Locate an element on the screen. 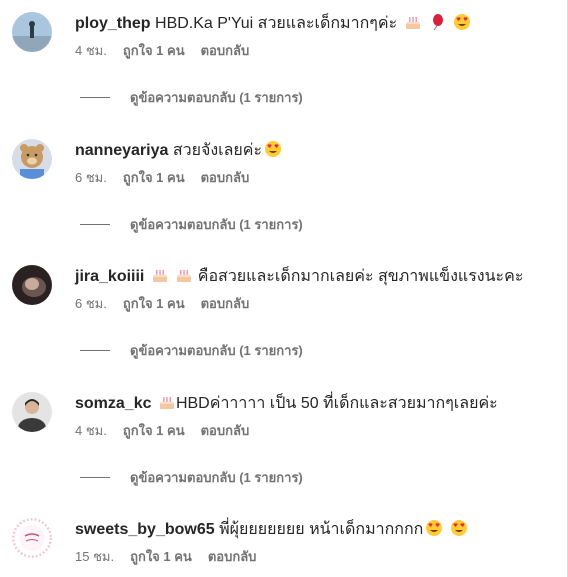  comment-text: คือสวยและเด็กมากเลยค่ะ สุขภาพแข็งแรงนะคะ is located at coordinates (360, 276).